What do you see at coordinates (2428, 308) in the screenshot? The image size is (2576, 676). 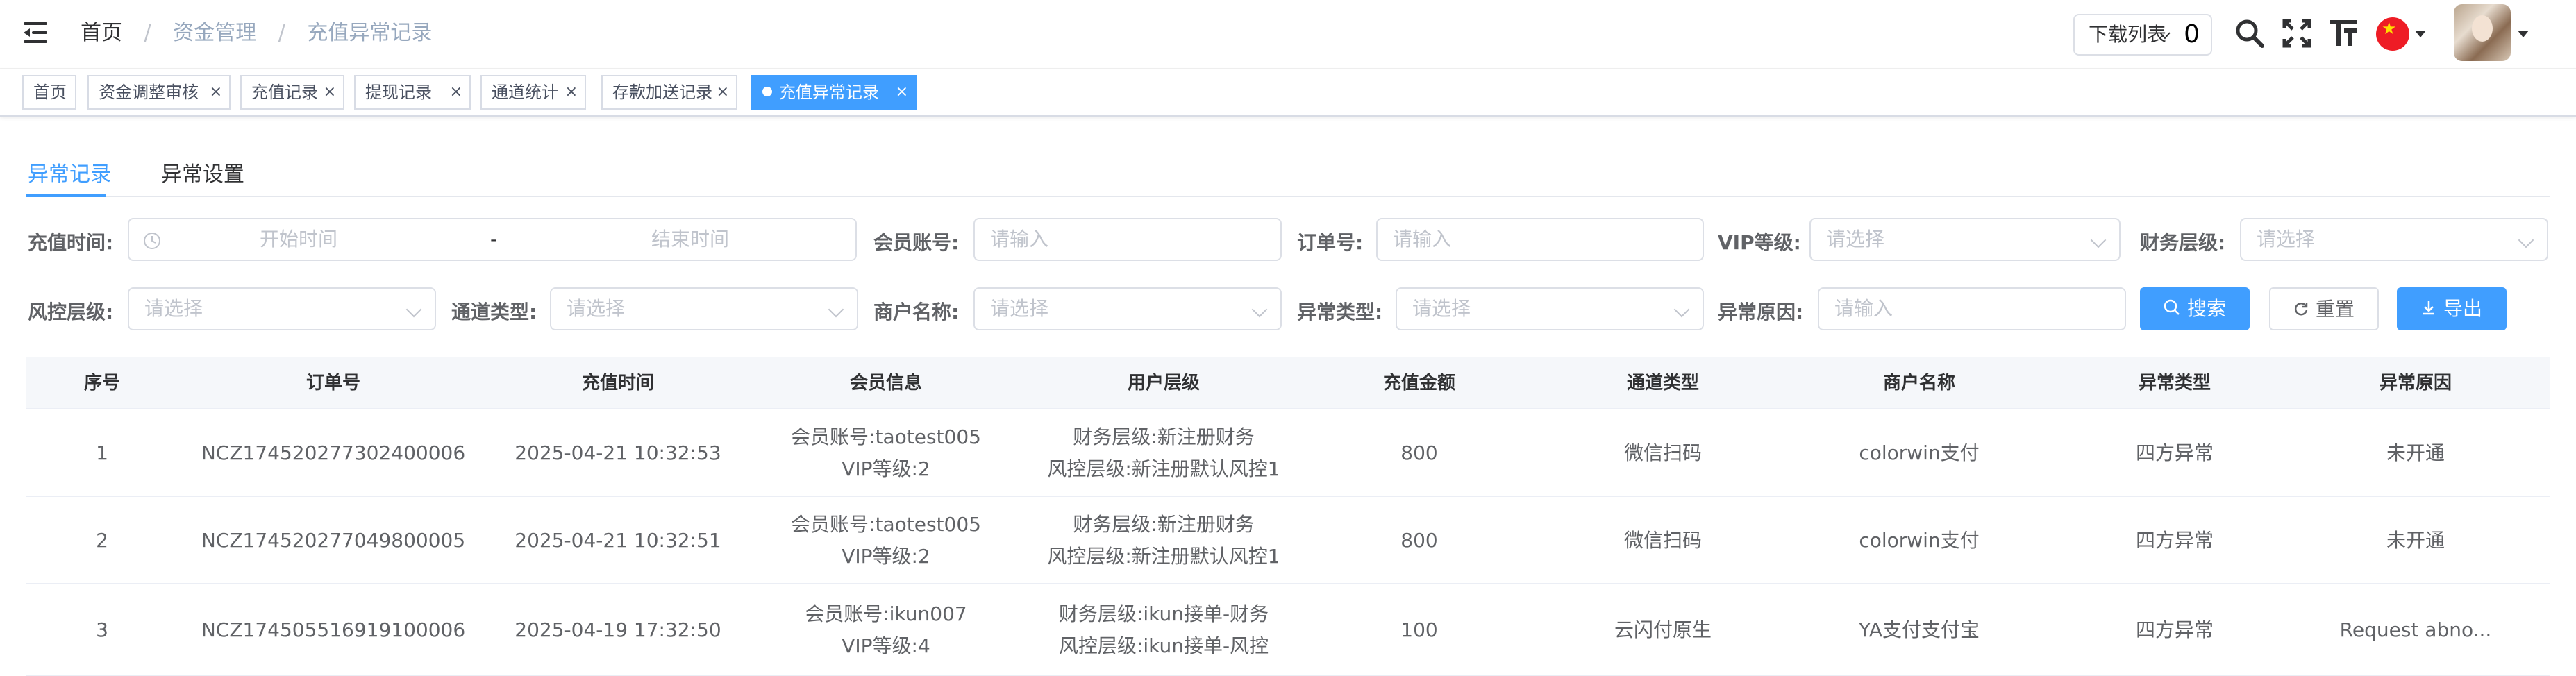 I see `download-icon` at bounding box center [2428, 308].